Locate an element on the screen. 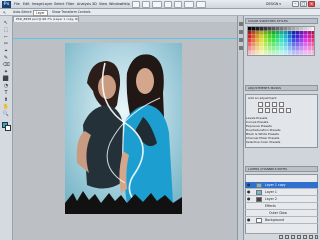  launch-bridge-button is located at coordinates (136, 4).